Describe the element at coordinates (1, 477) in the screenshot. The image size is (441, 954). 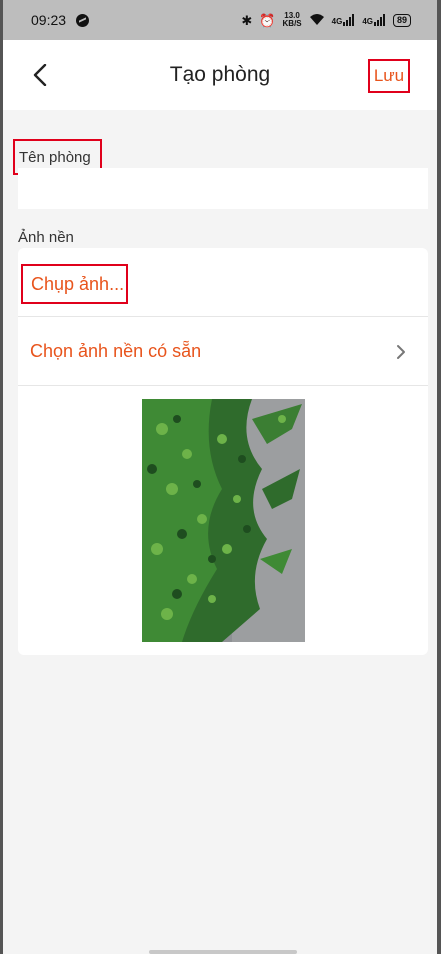
I see `frame-left-edge` at that location.